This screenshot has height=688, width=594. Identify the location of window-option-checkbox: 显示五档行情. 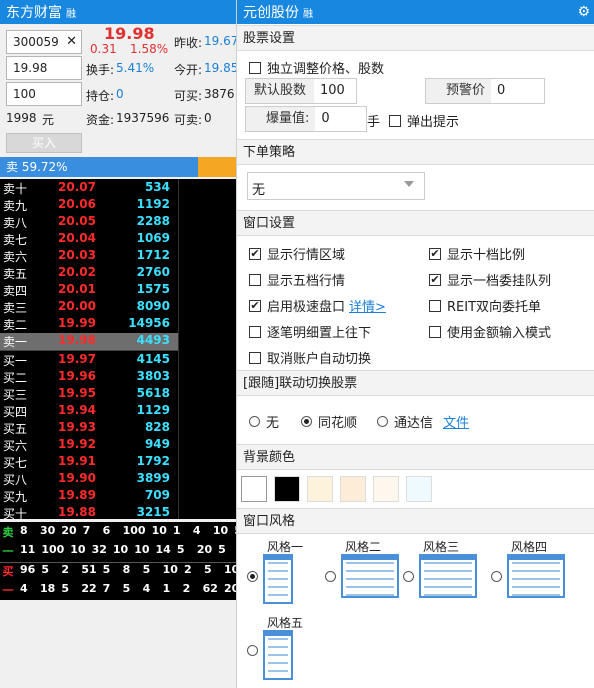
(297, 279).